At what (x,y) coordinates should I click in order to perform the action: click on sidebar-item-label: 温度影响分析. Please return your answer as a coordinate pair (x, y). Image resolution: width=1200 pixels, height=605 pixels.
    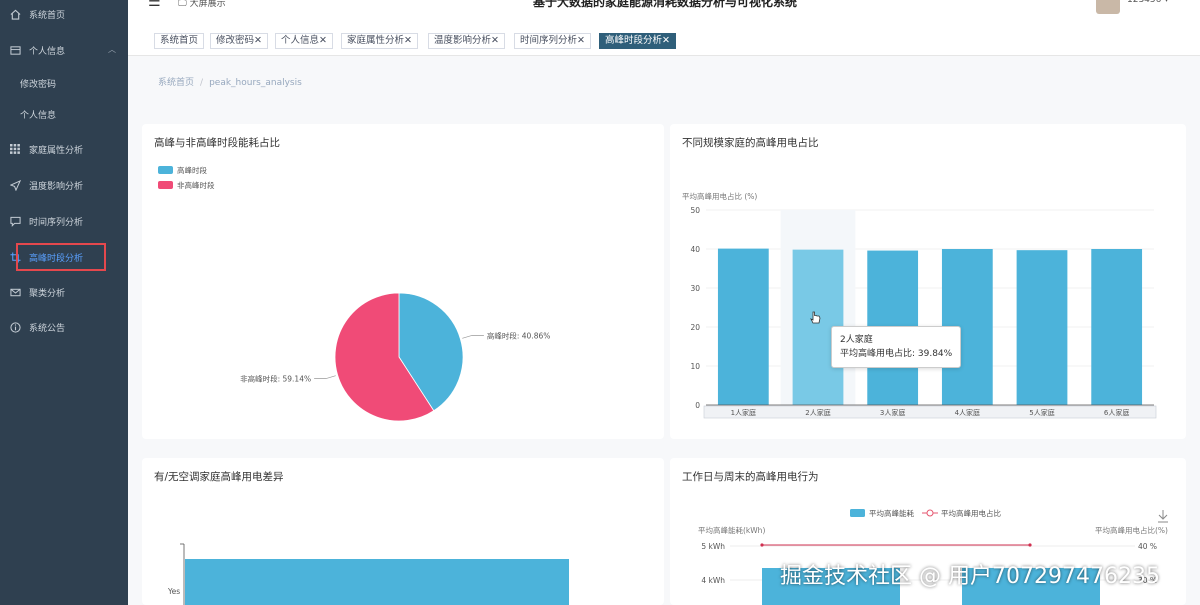
    Looking at the image, I should click on (56, 186).